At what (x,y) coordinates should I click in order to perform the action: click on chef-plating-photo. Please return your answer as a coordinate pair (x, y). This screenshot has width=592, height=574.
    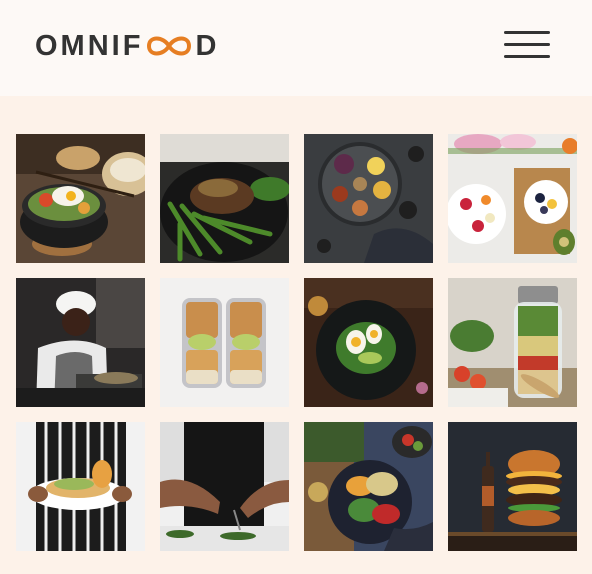
    Looking at the image, I should click on (80, 342).